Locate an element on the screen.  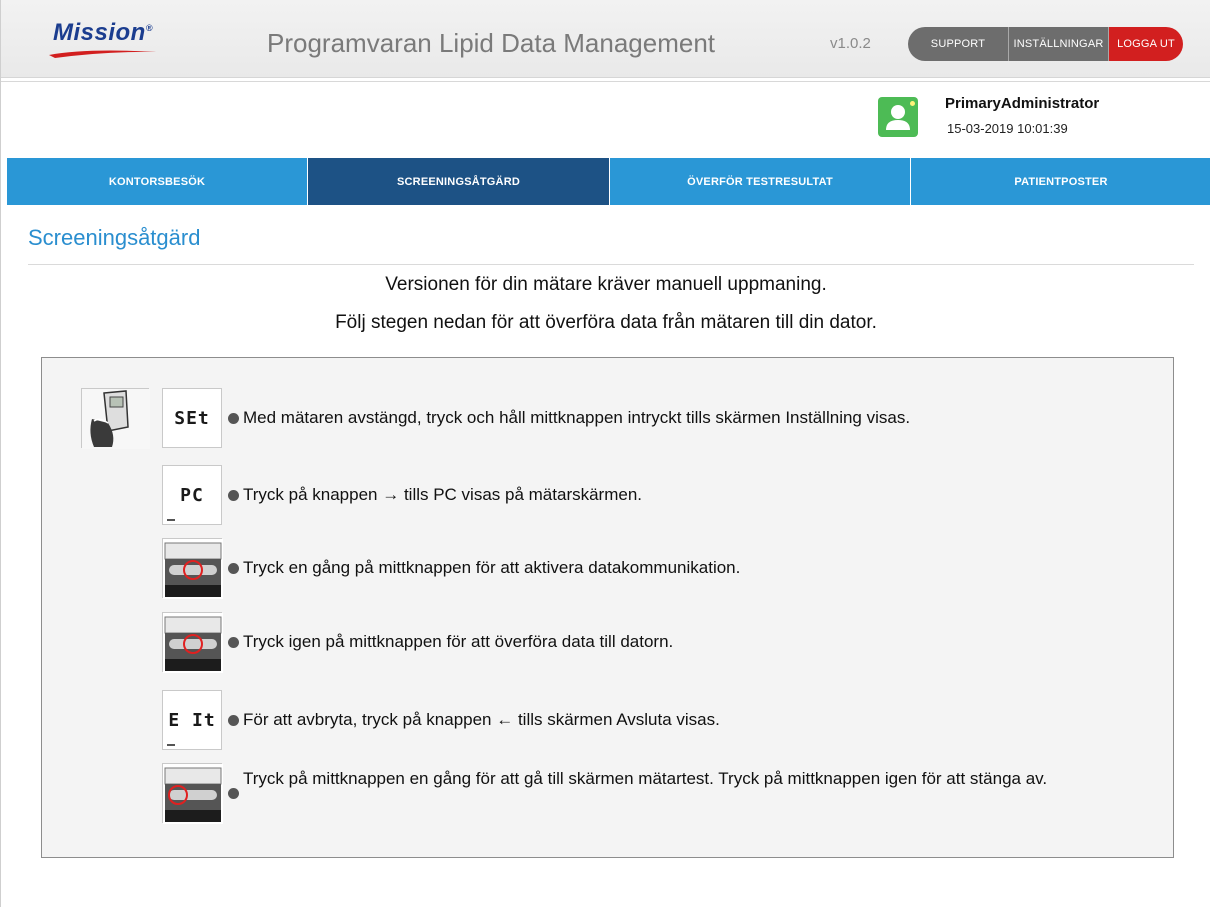
tab-overfor-testresultat: ÖVERFÖR TESTRESULTAT is located at coordinates (760, 181).